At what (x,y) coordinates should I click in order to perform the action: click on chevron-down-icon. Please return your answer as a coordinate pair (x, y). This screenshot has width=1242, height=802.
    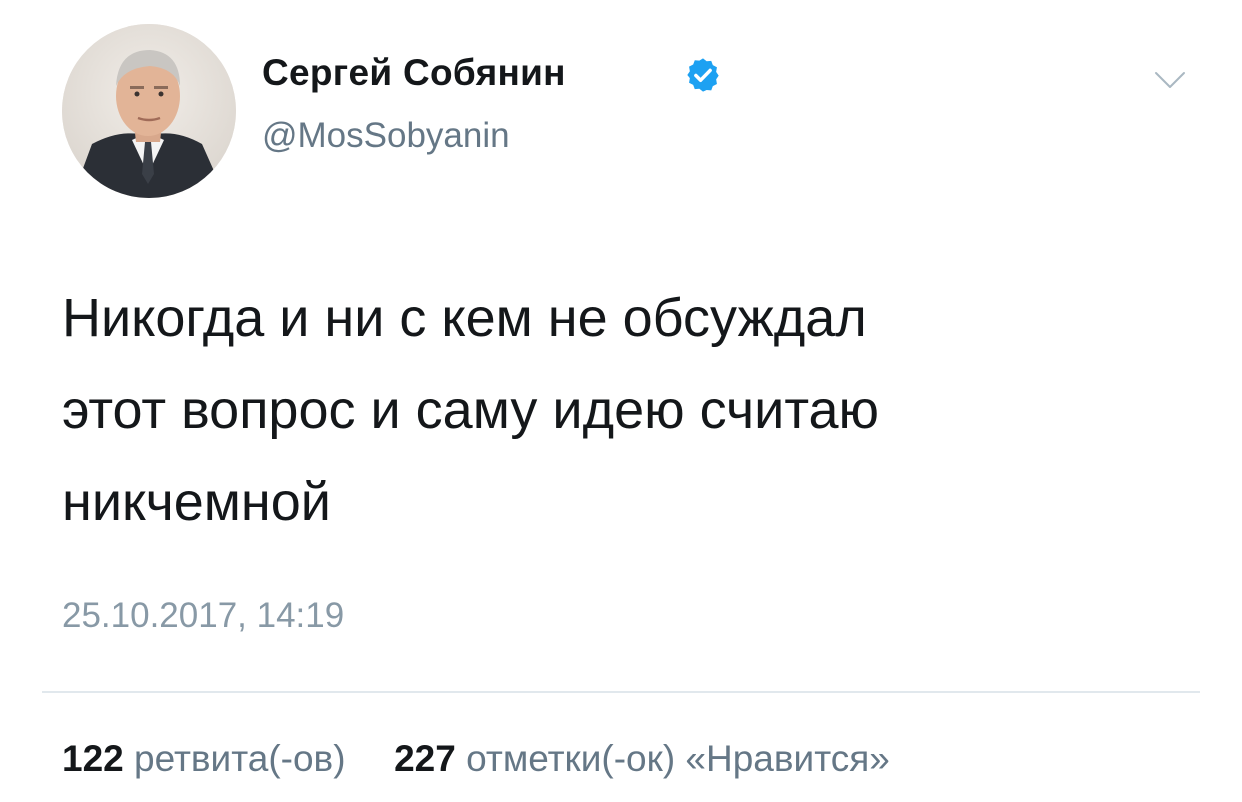
    Looking at the image, I should click on (1170, 80).